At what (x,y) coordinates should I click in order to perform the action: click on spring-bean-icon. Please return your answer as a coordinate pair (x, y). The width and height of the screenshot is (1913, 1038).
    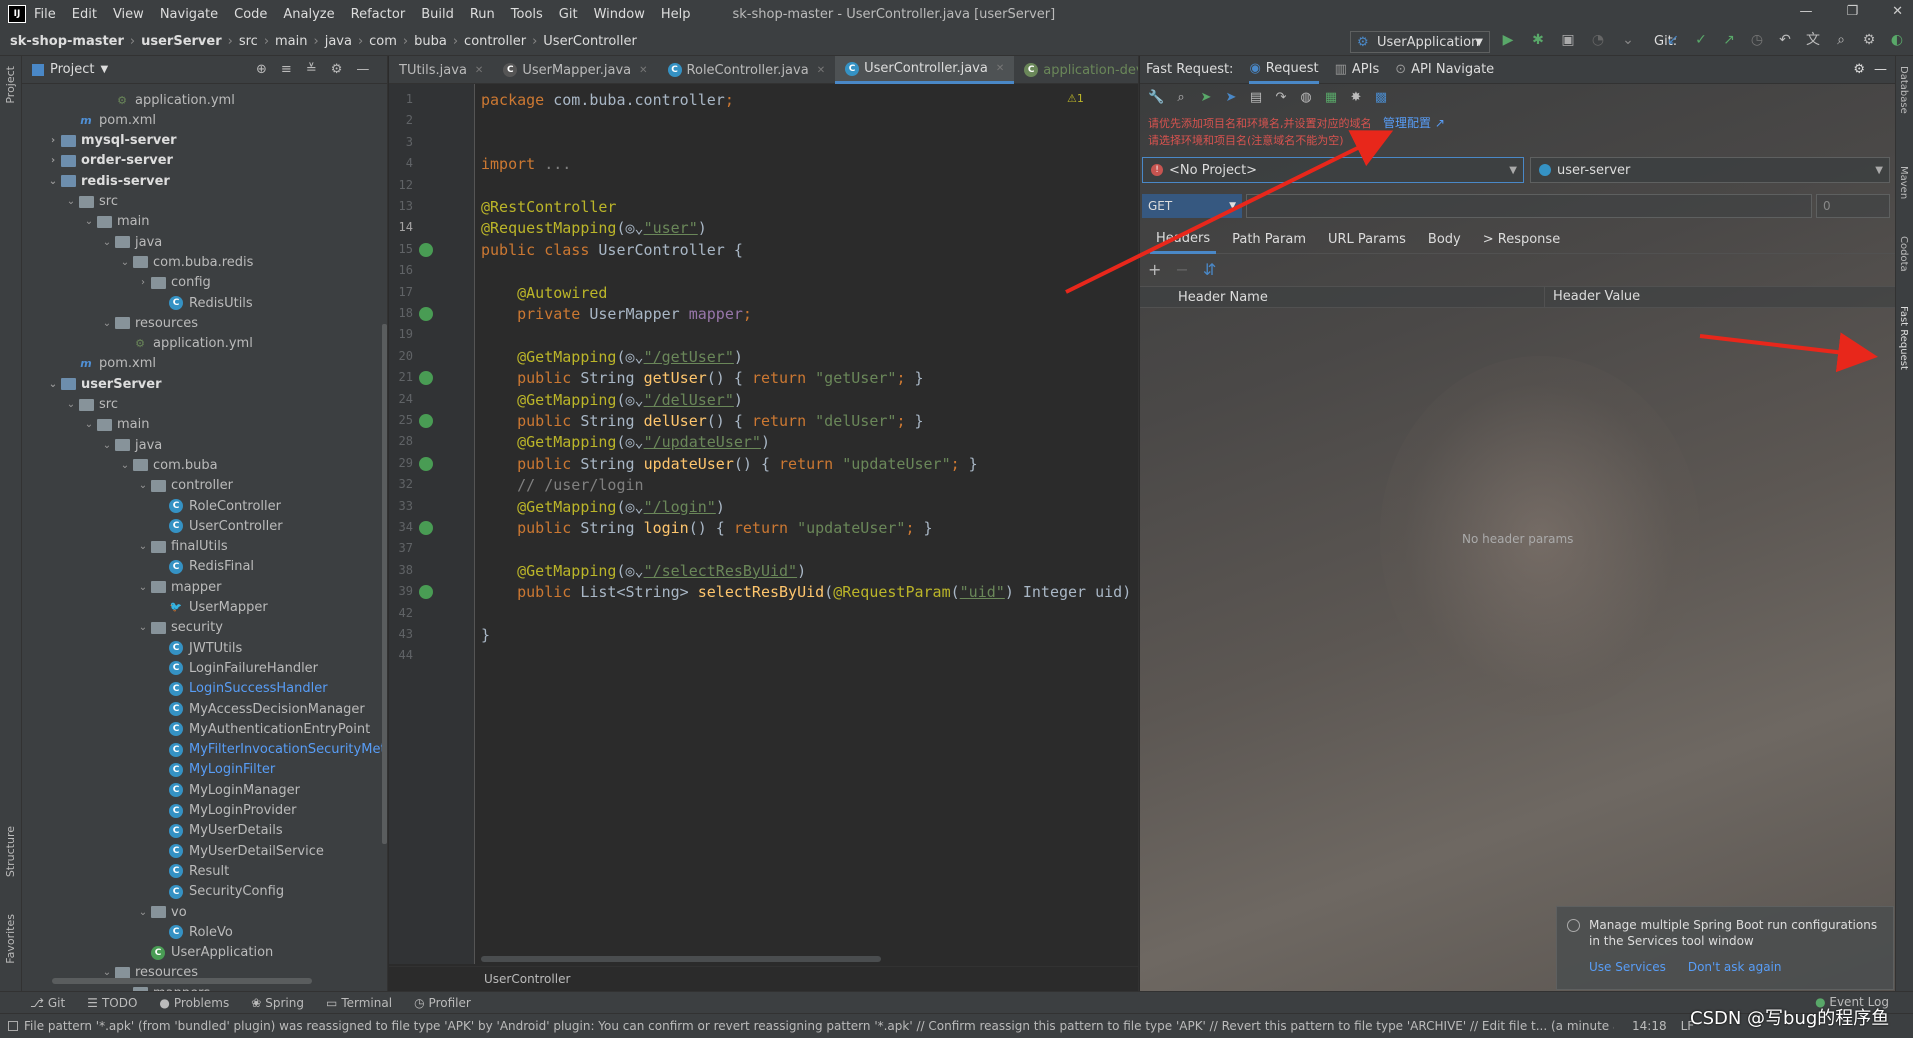
    Looking at the image, I should click on (426, 249).